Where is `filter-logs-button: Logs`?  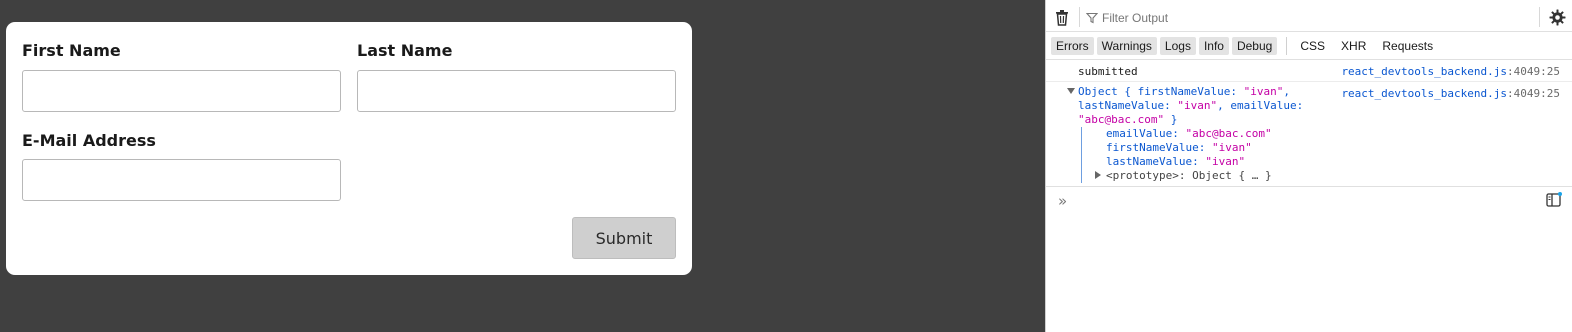 filter-logs-button: Logs is located at coordinates (1177, 46).